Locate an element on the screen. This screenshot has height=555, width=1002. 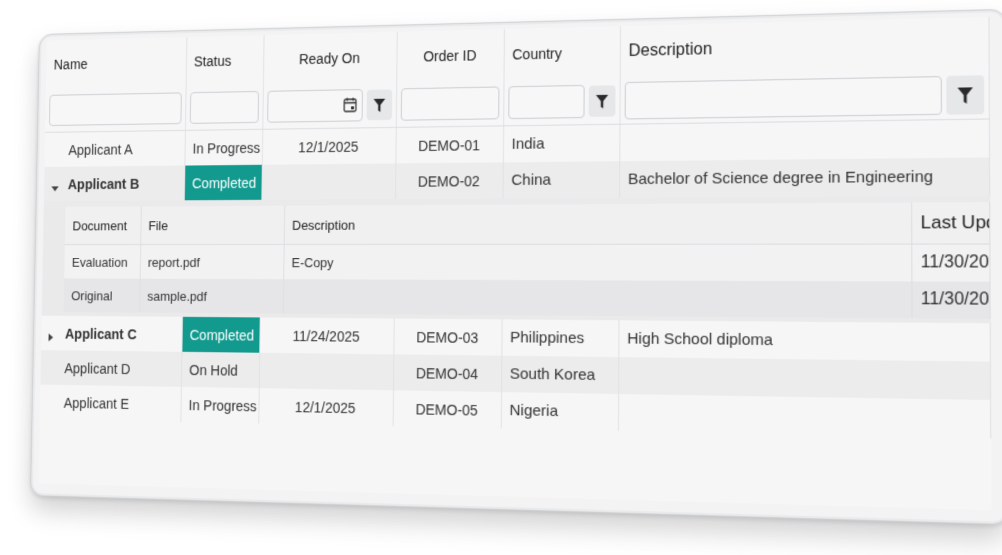
header-order-id: Order ID is located at coordinates (450, 56).